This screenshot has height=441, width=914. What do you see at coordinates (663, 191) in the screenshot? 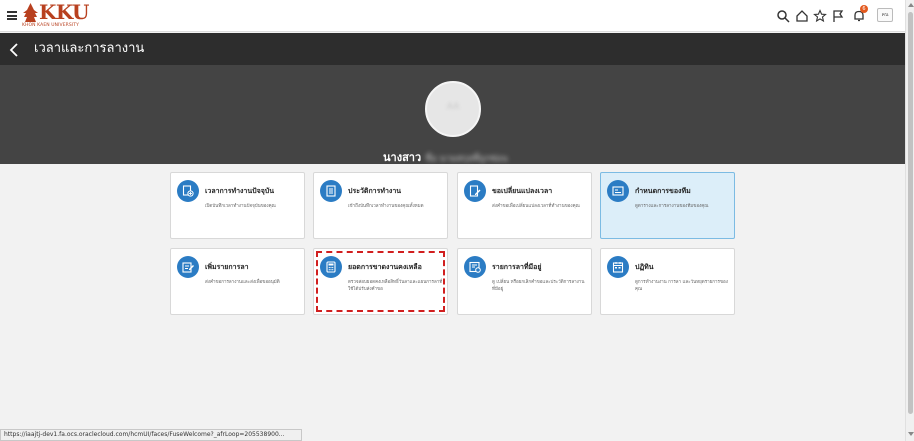
I see `tile-title: กำหนดการของทีม` at bounding box center [663, 191].